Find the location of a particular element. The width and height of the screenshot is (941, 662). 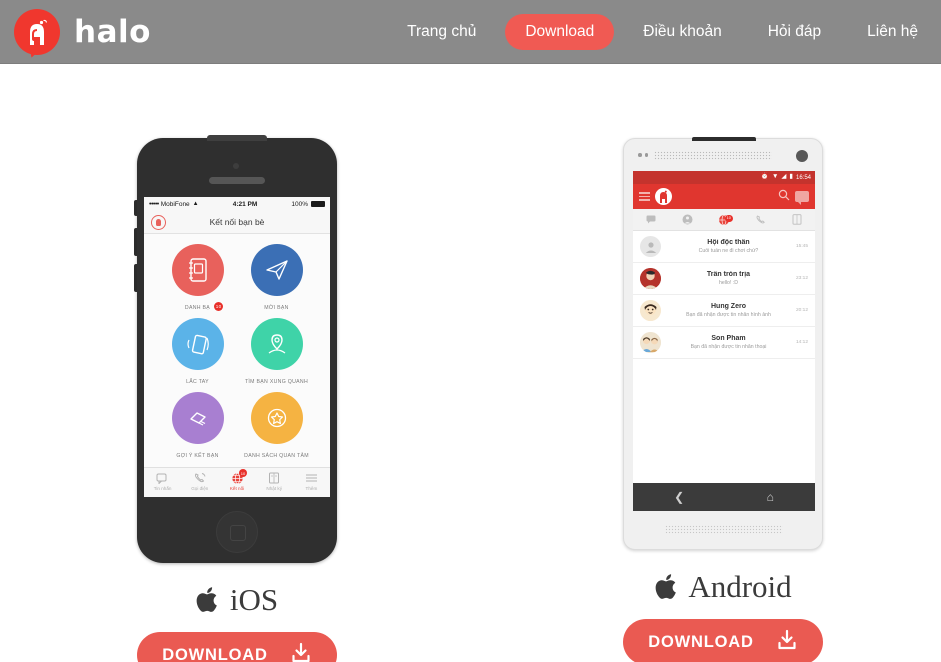

grid-item-lac-tay: LẮC TAY is located at coordinates (197, 353).